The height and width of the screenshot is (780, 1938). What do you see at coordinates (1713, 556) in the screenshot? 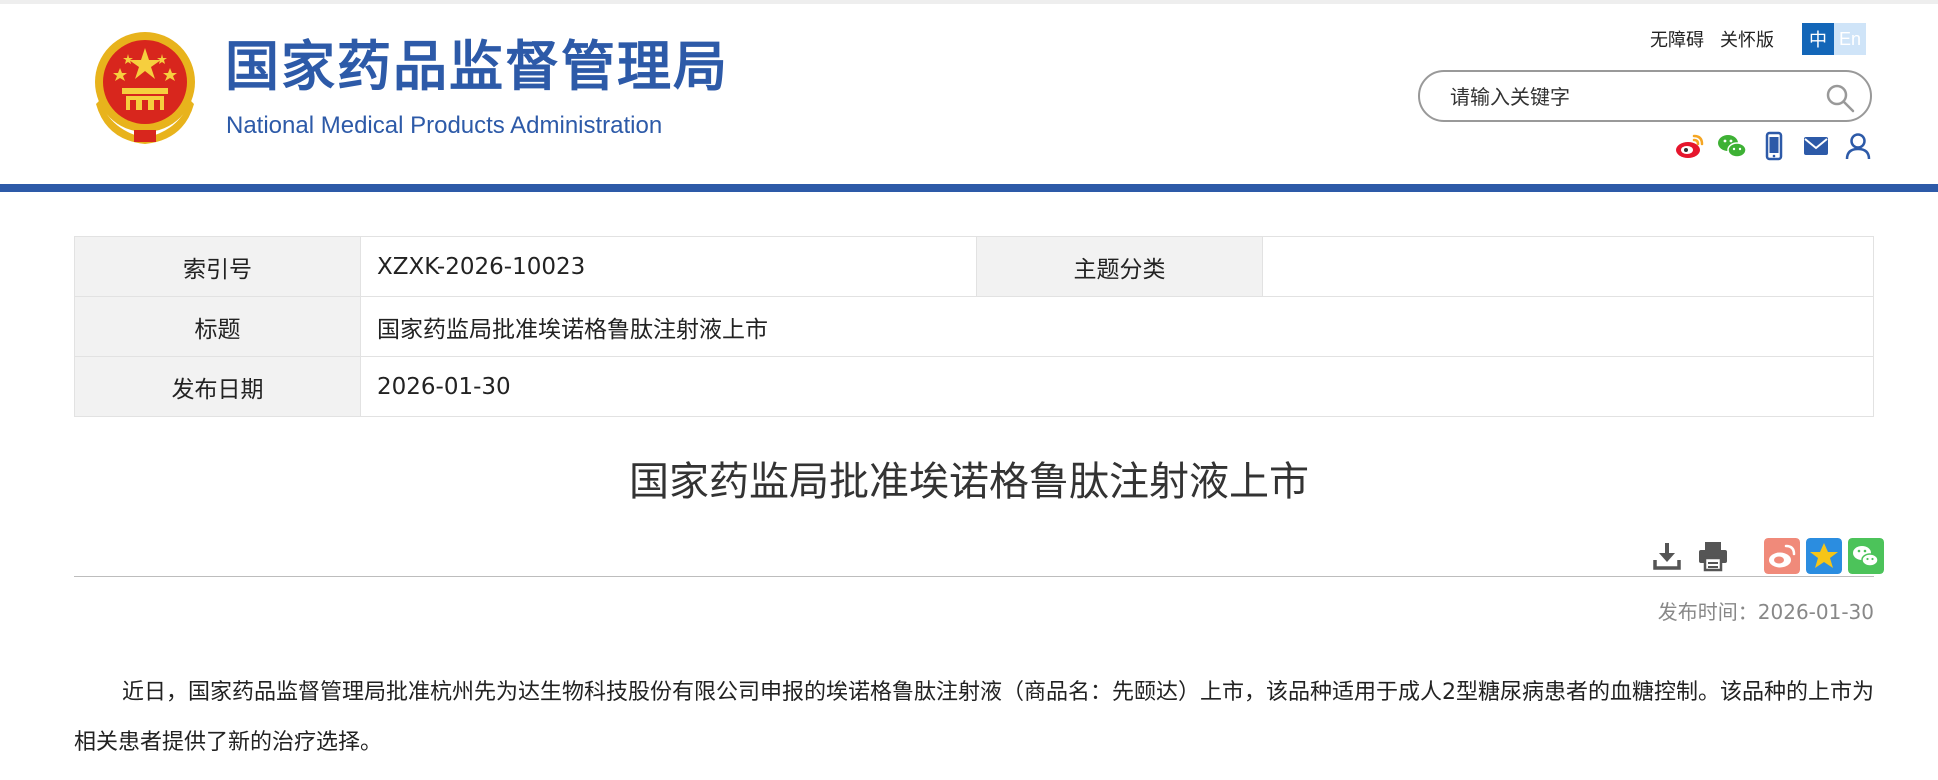
I see `print-icon` at bounding box center [1713, 556].